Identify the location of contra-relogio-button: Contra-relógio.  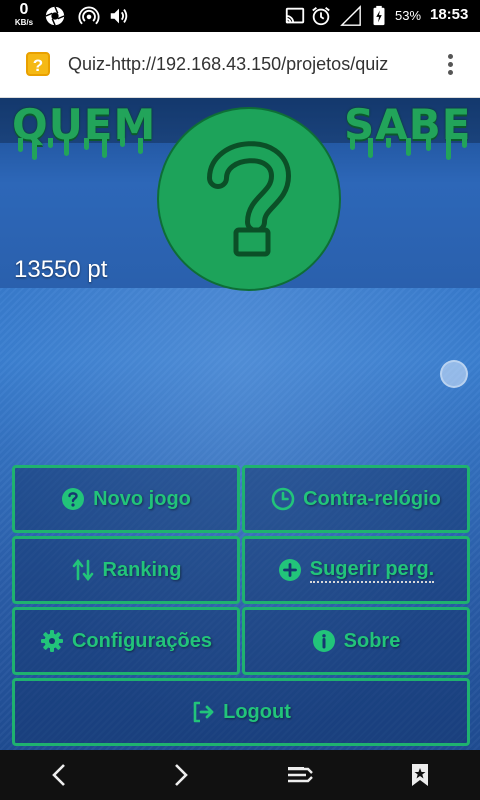
(356, 499).